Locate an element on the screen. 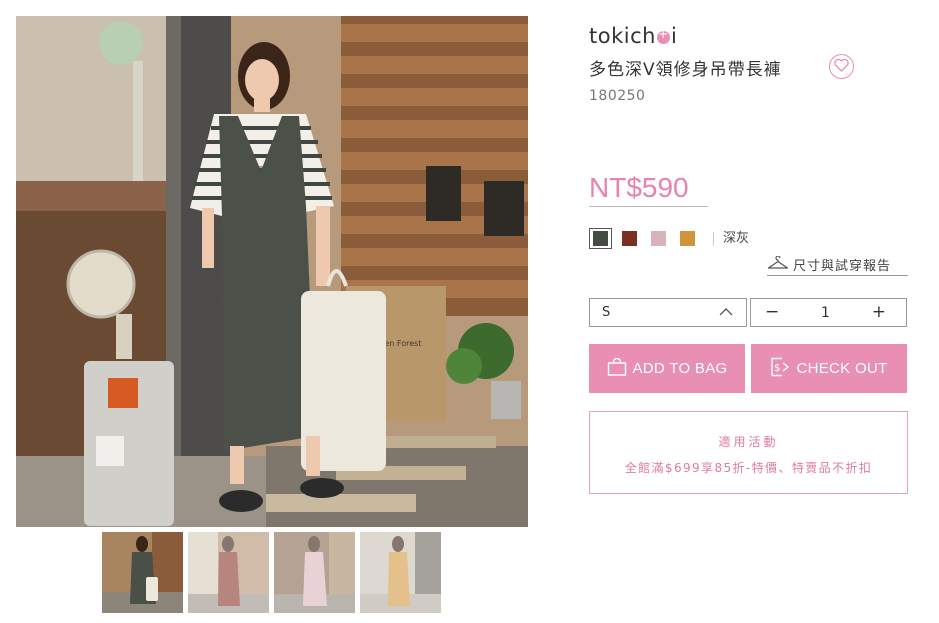  quantity-increase-button: + is located at coordinates (879, 312).